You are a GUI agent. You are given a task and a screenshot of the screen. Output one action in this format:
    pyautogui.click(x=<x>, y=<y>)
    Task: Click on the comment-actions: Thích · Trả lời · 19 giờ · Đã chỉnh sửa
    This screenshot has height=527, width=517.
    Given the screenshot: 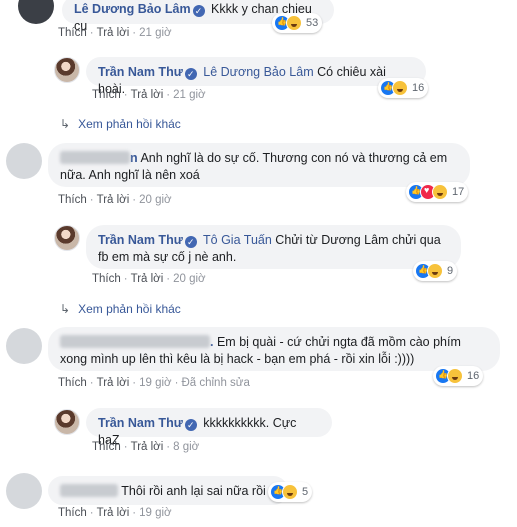 What is the action you would take?
    pyautogui.click(x=154, y=383)
    